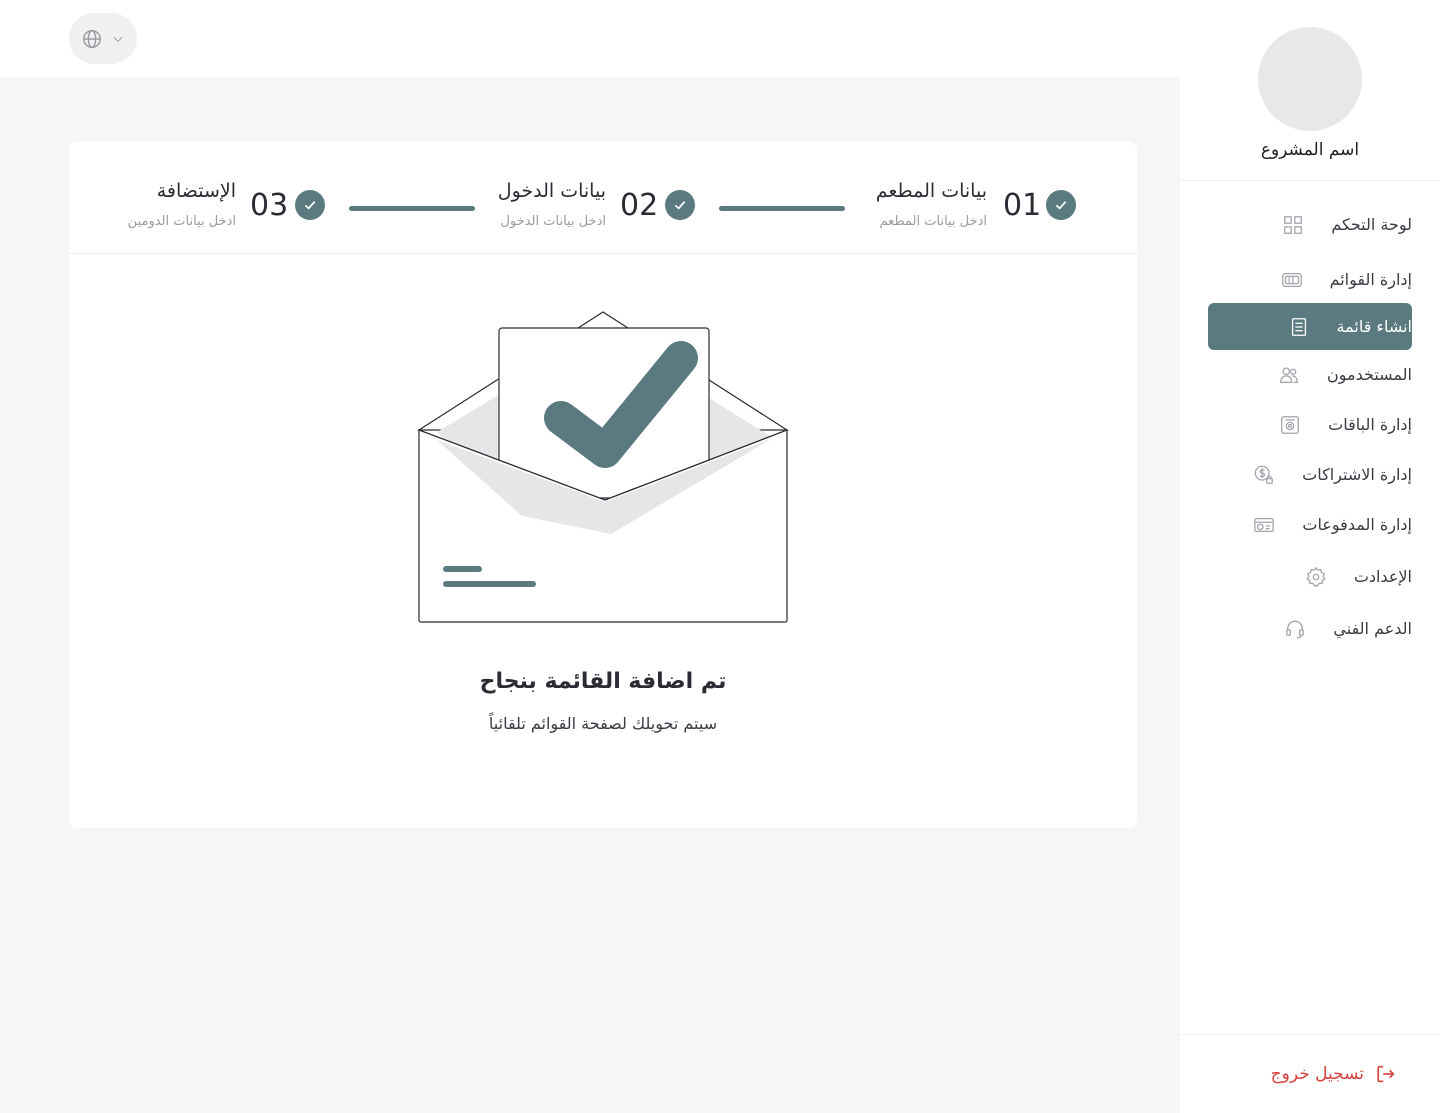 This screenshot has width=1440, height=1113. What do you see at coordinates (1382, 576) in the screenshot?
I see `sidebar-item-label: الإعدادت` at bounding box center [1382, 576].